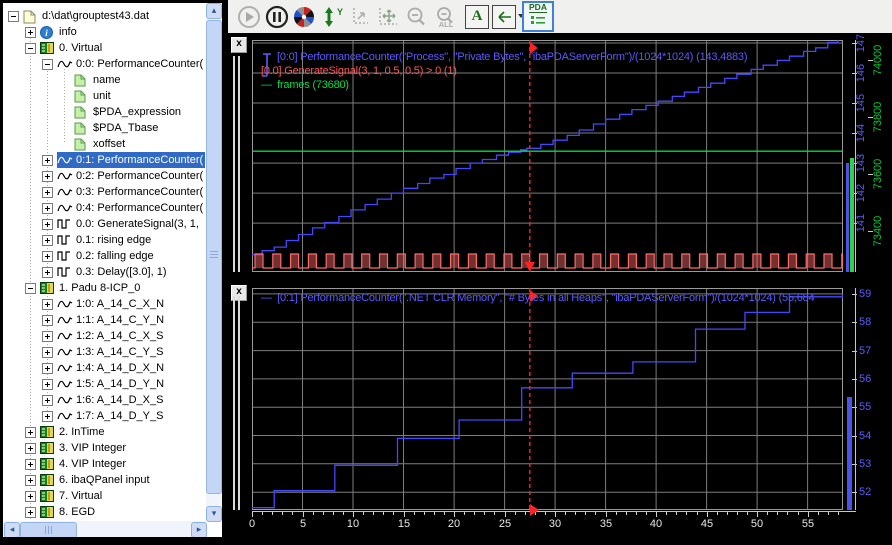 The image size is (892, 545). Describe the element at coordinates (332, 16) in the screenshot. I see `autoscale-y-button: Y` at that location.